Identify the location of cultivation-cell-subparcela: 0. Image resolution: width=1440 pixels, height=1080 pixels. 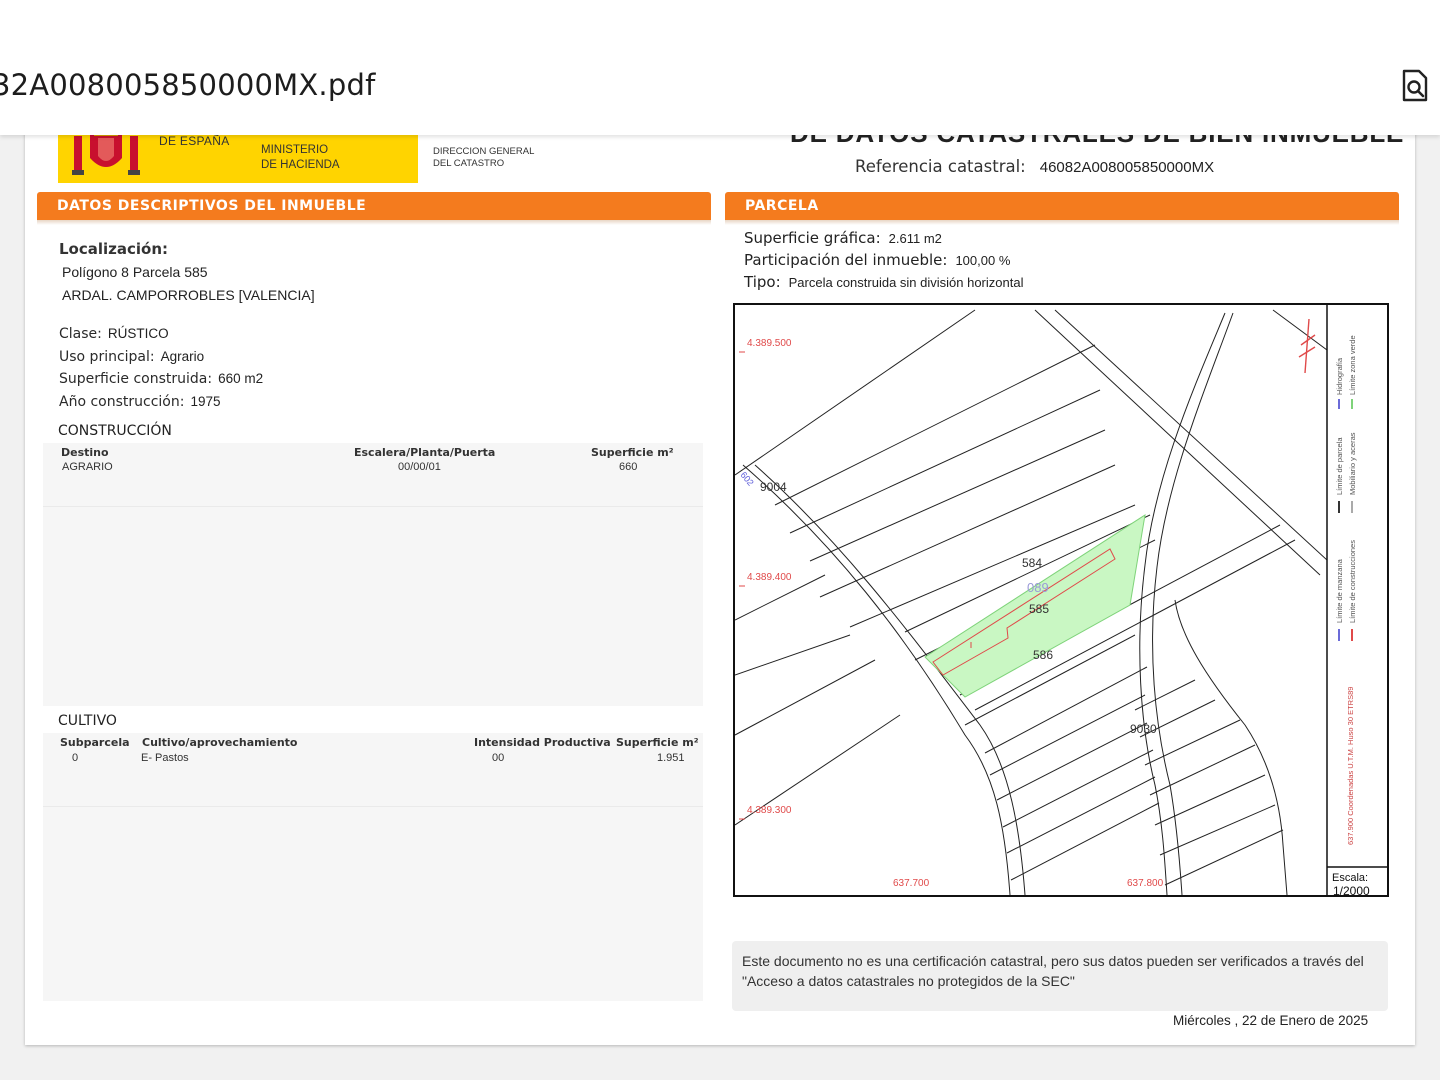
(75, 758).